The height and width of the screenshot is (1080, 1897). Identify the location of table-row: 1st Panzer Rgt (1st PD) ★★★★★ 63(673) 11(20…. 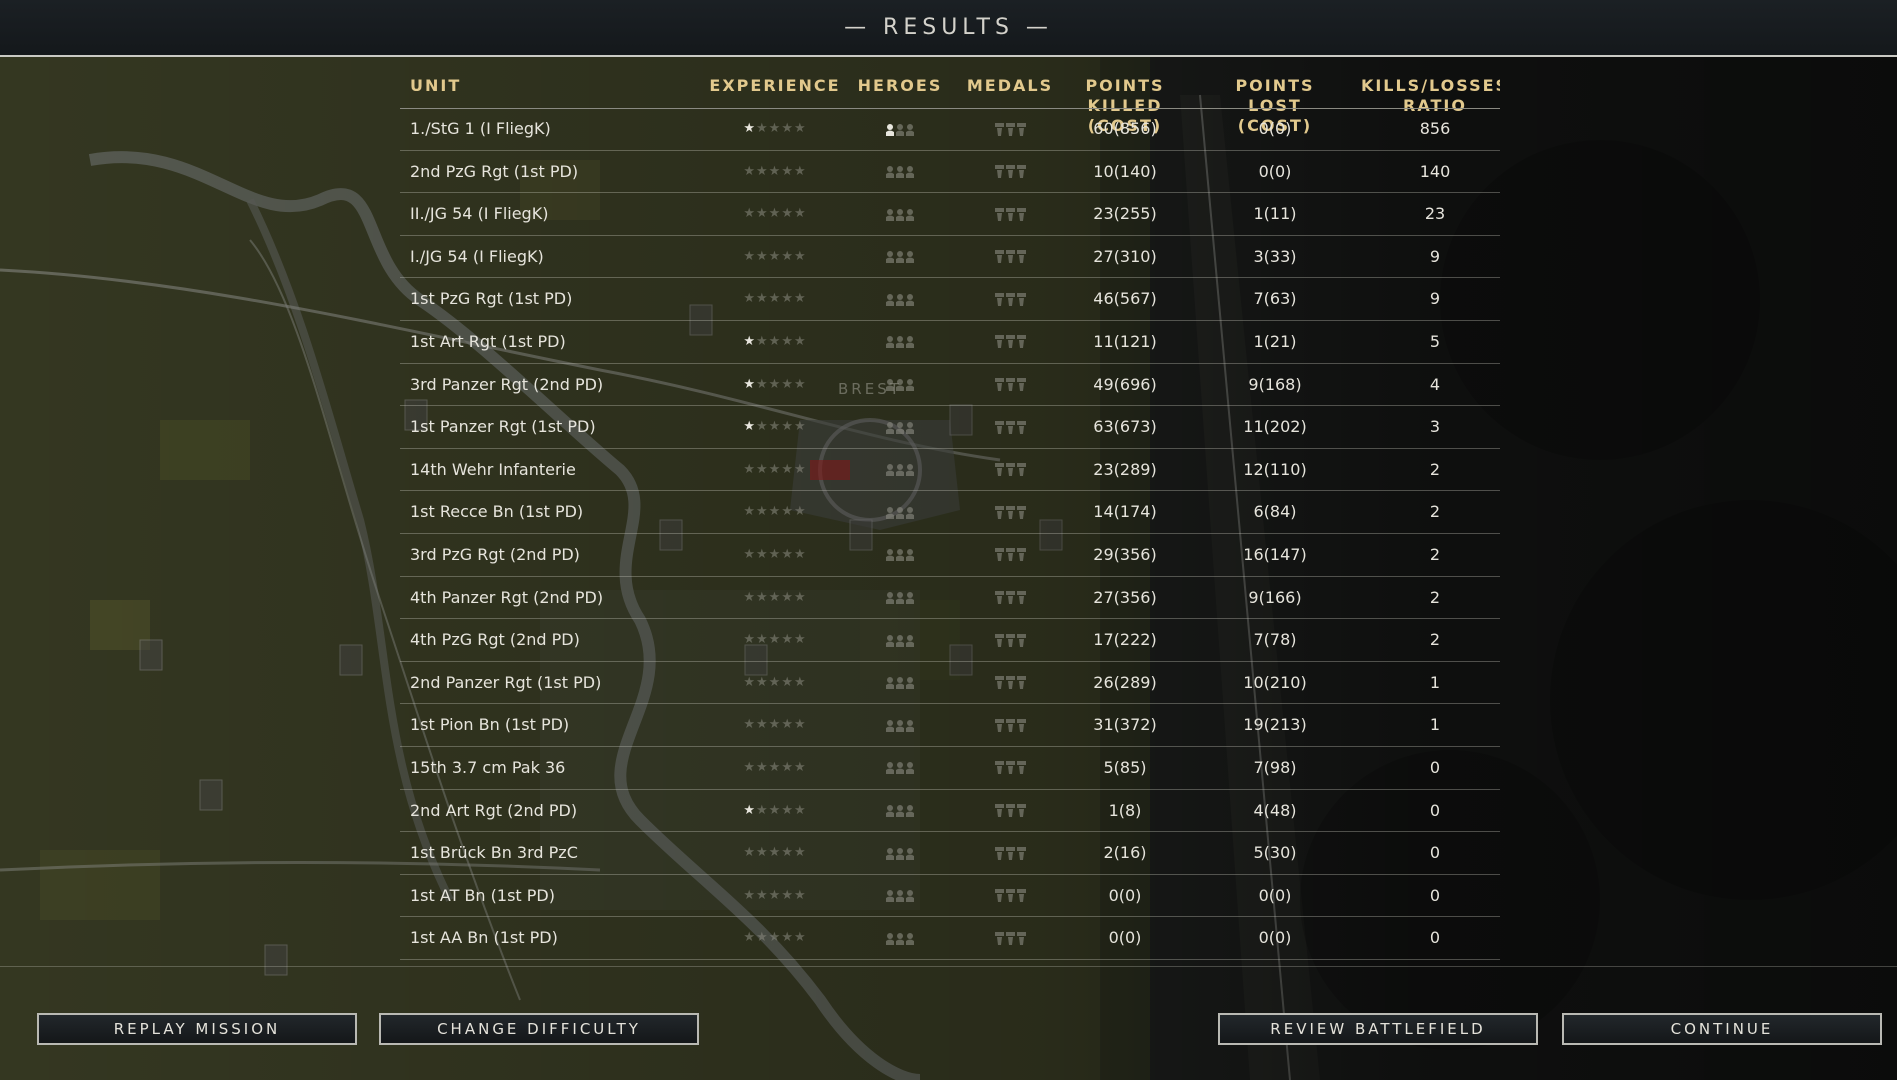
(950, 427).